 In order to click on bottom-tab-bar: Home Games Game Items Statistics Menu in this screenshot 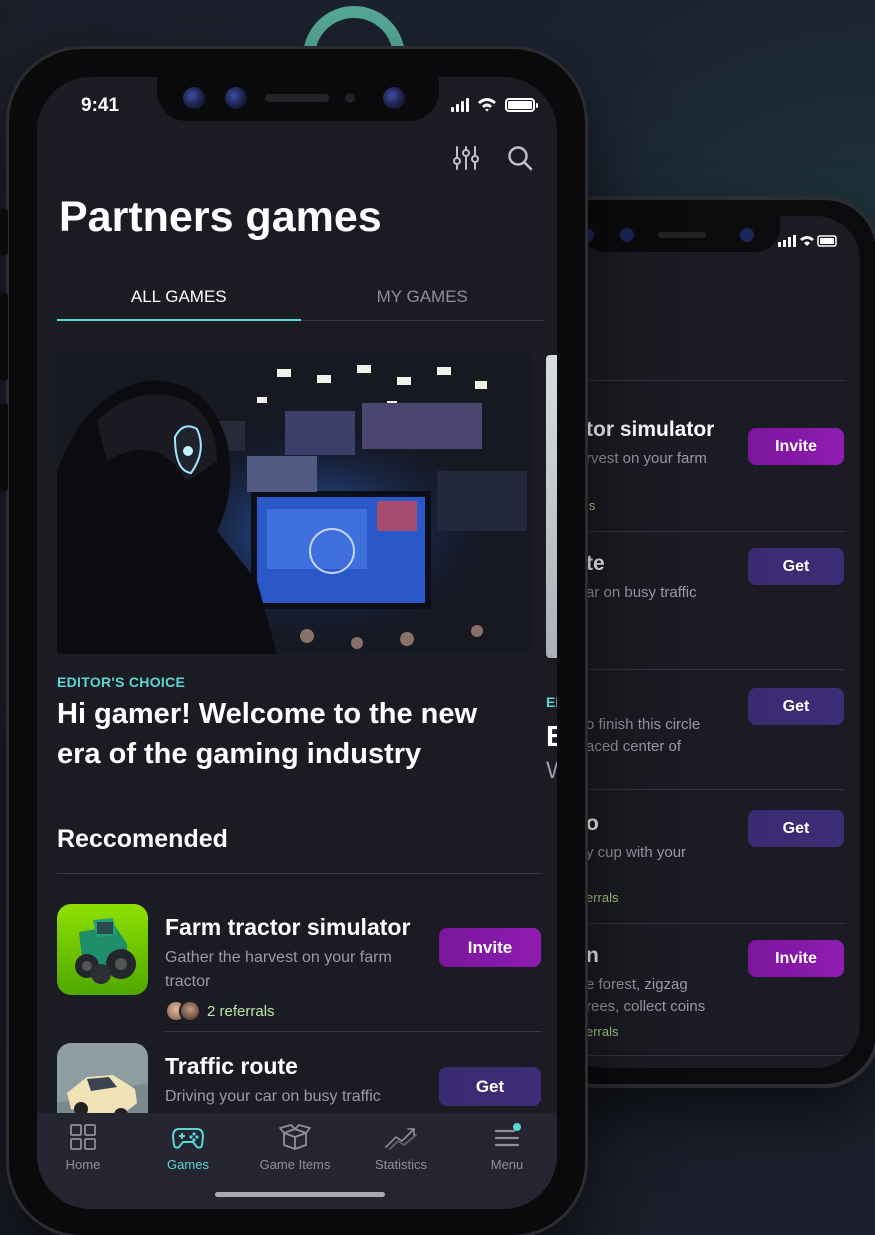, I will do `click(297, 1161)`.